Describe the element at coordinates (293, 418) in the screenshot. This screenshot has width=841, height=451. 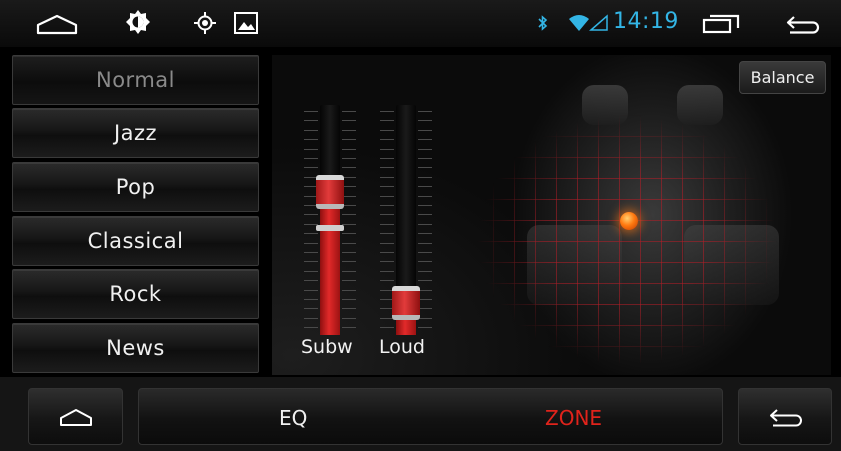
I see `tab-eq: EQ` at that location.